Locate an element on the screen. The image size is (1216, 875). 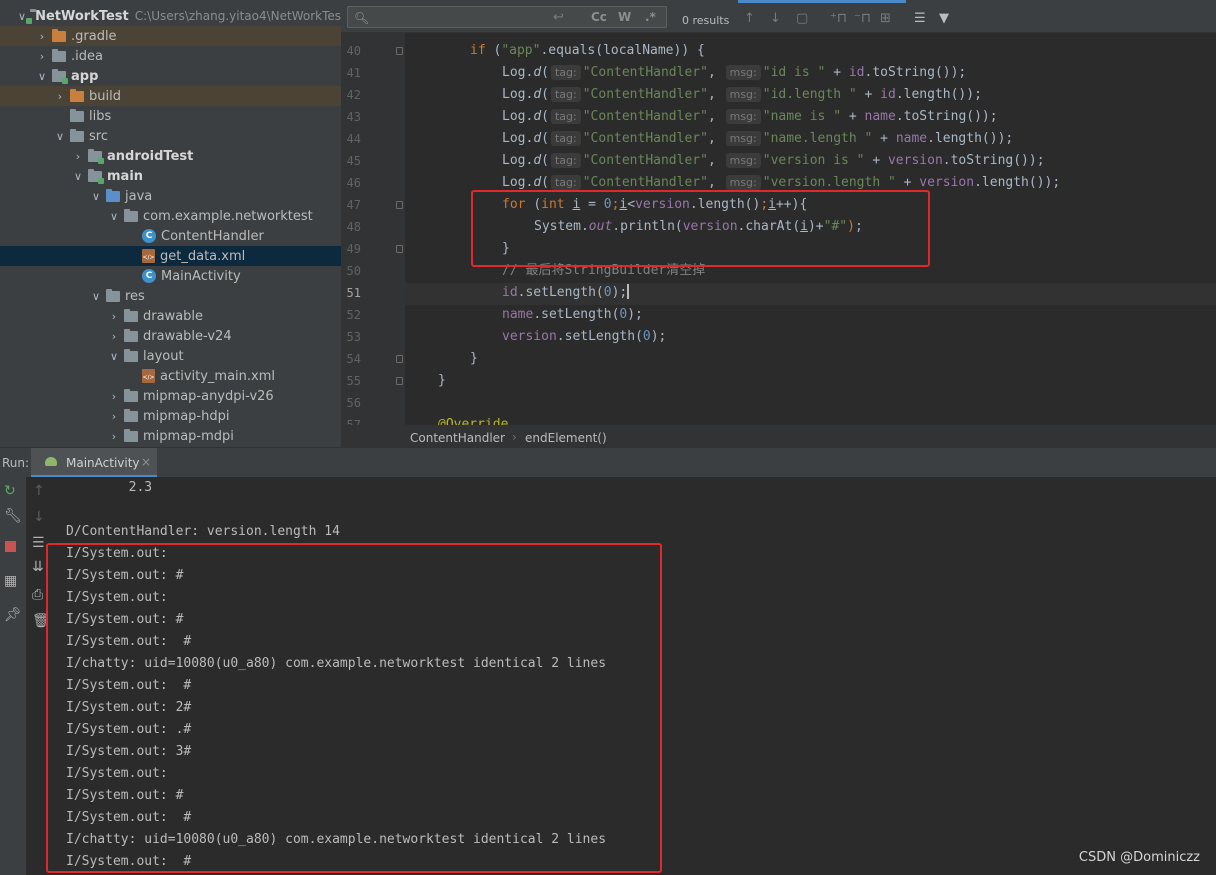
regex-toggle: .* is located at coordinates (650, 17).